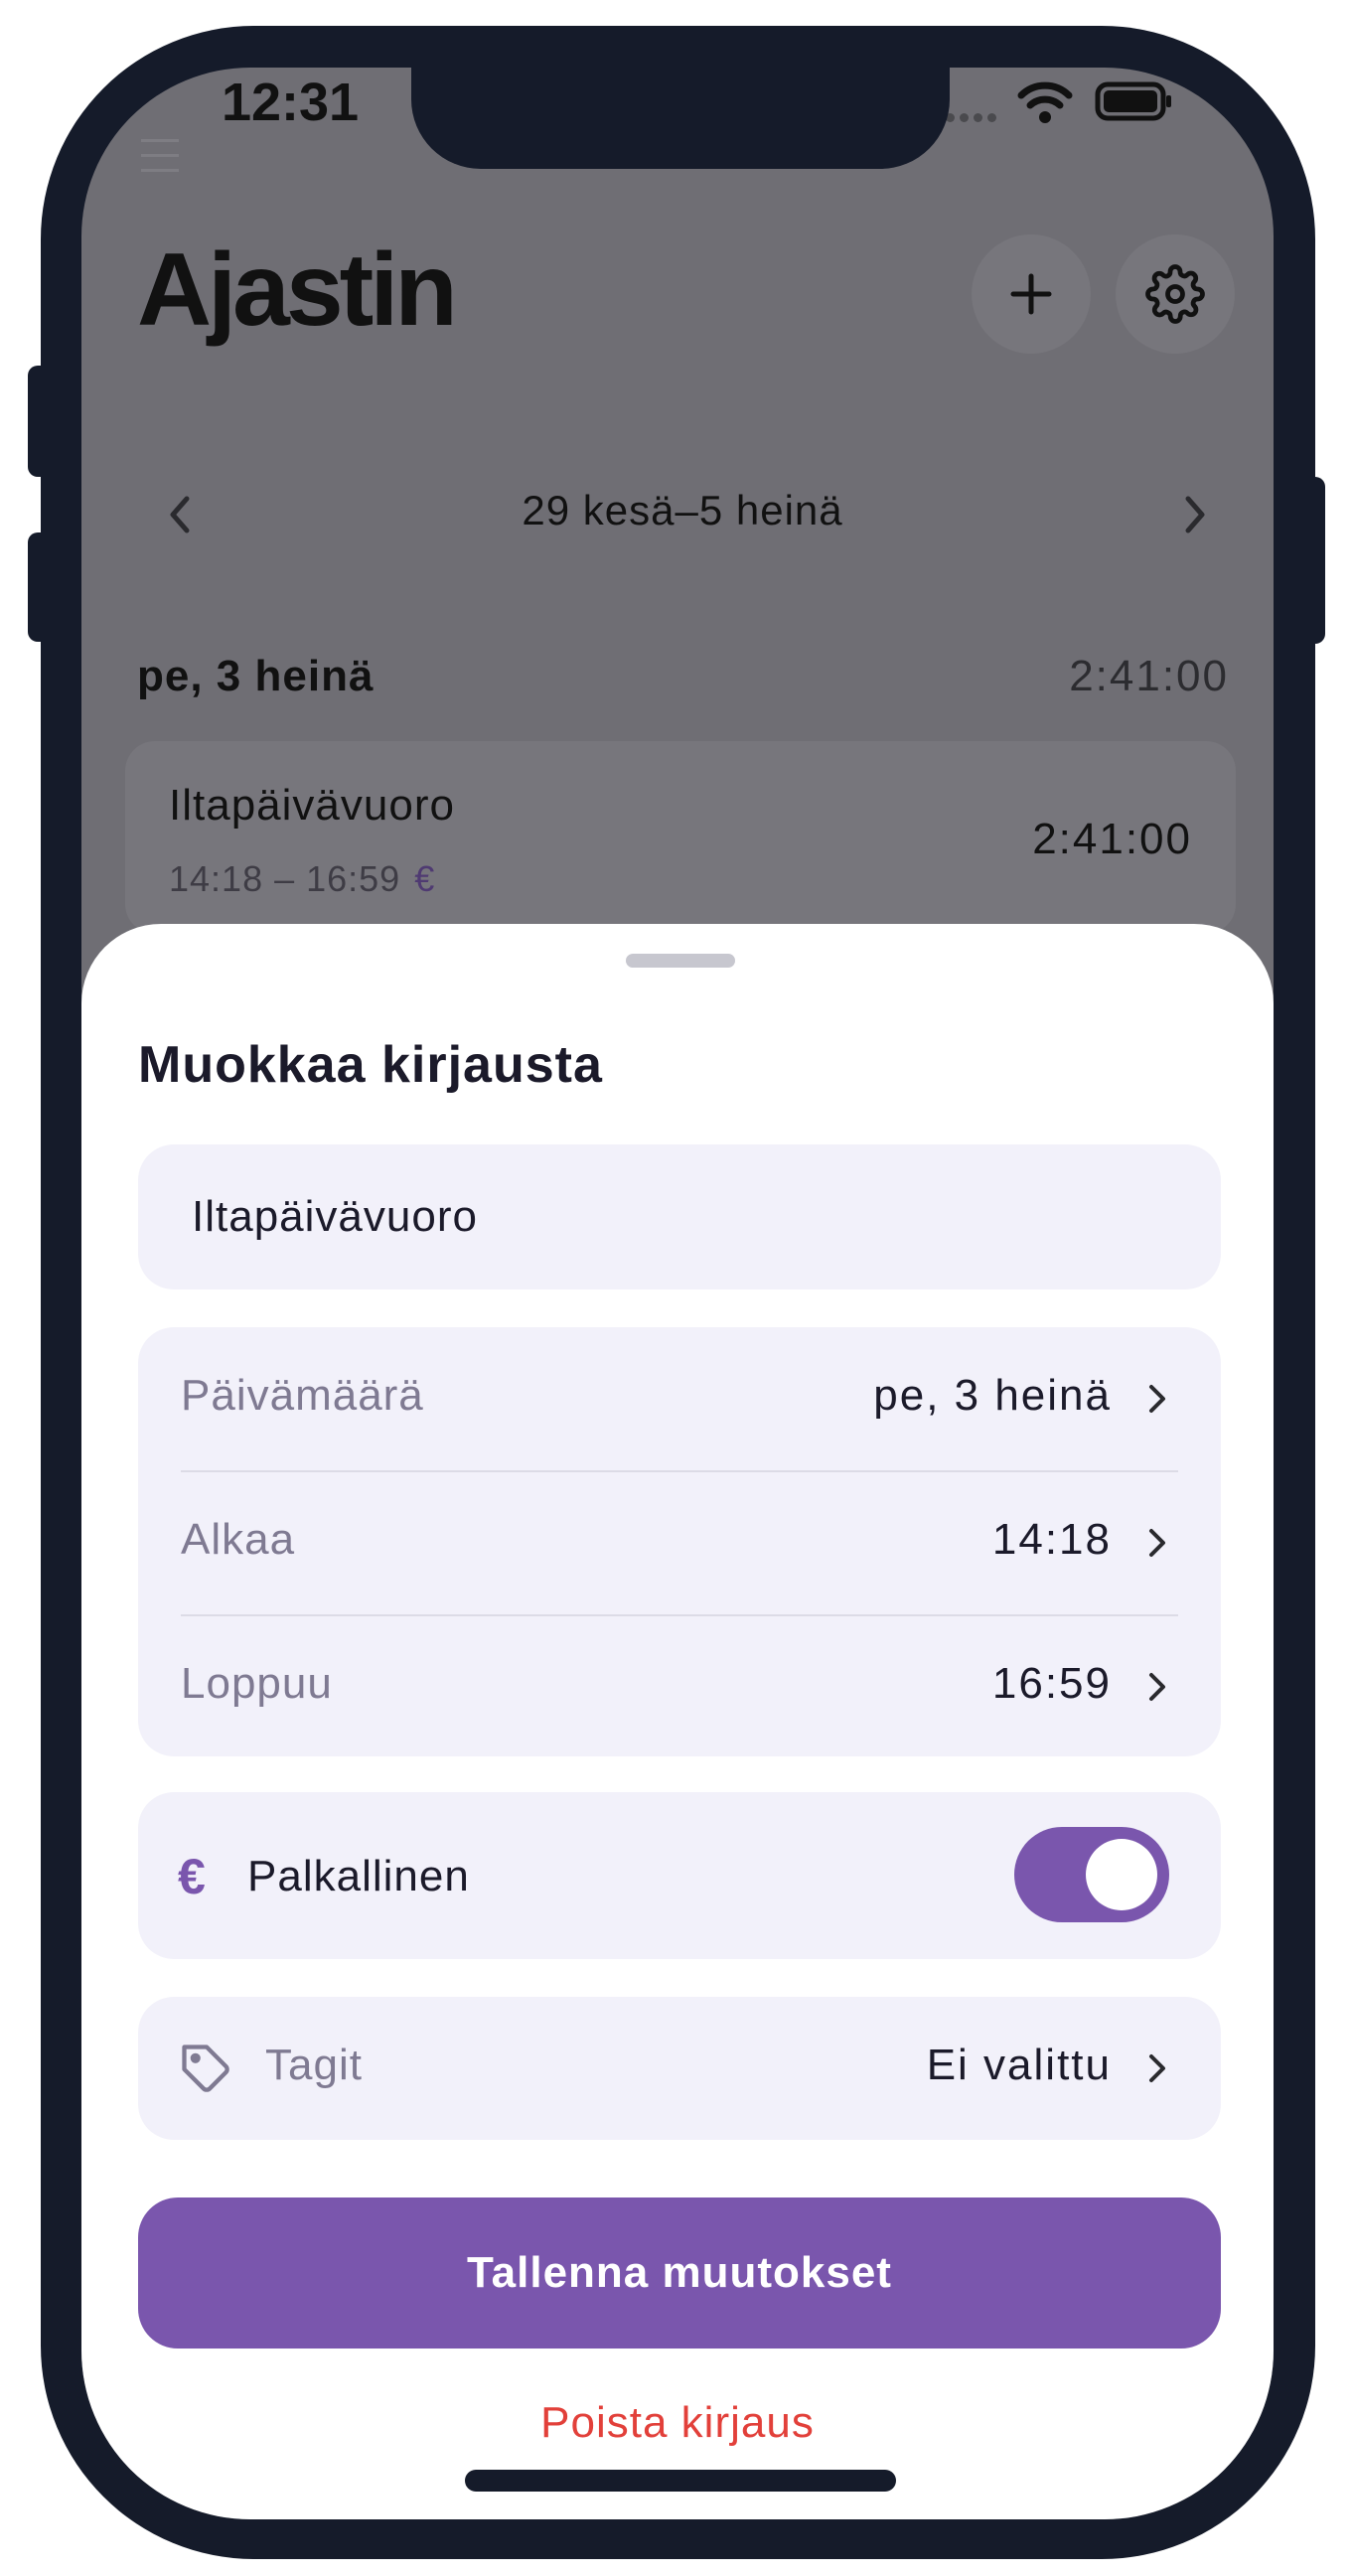  I want to click on euro-icon: €, so click(192, 1877).